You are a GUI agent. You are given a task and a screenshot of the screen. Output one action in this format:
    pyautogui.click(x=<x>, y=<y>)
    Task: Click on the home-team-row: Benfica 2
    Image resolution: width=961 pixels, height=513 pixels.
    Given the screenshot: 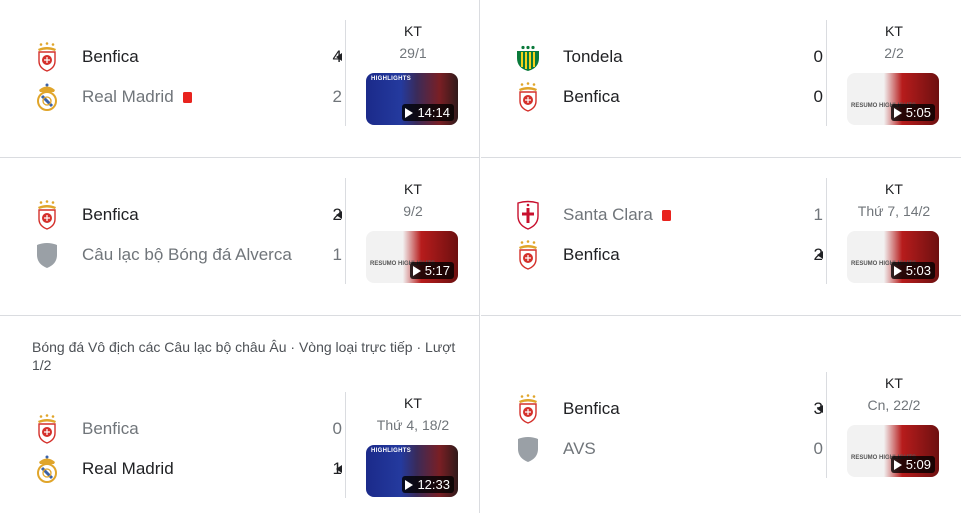 What is the action you would take?
    pyautogui.click(x=187, y=215)
    